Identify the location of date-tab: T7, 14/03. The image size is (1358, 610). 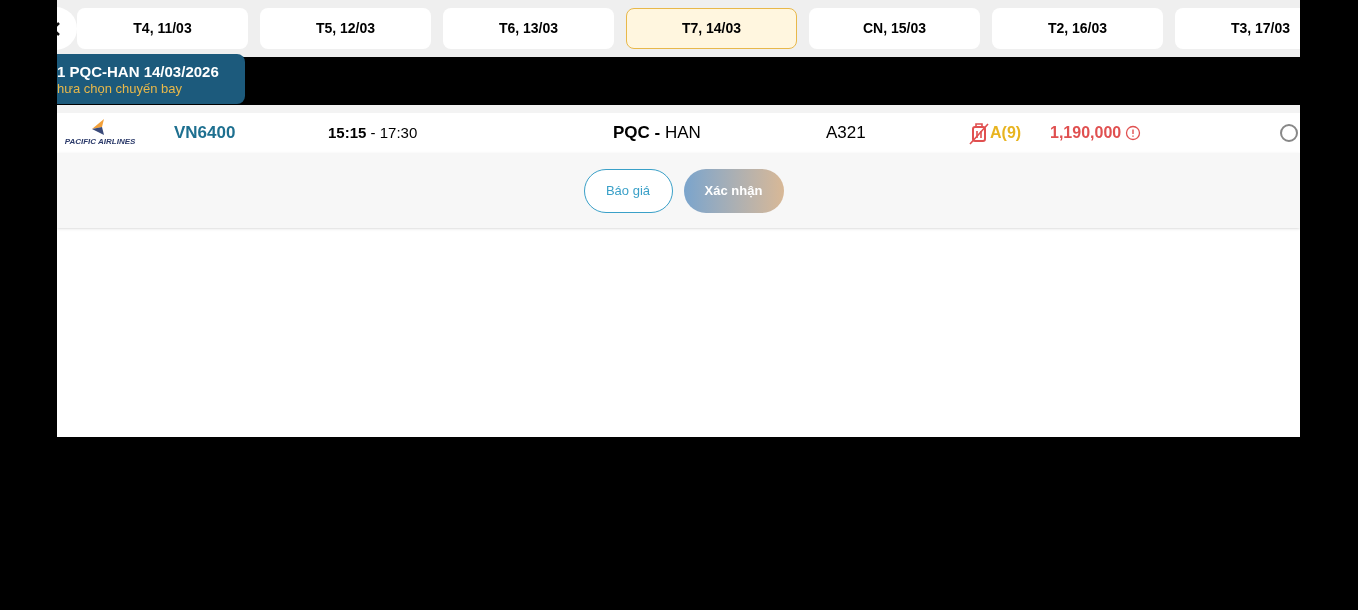
(711, 28).